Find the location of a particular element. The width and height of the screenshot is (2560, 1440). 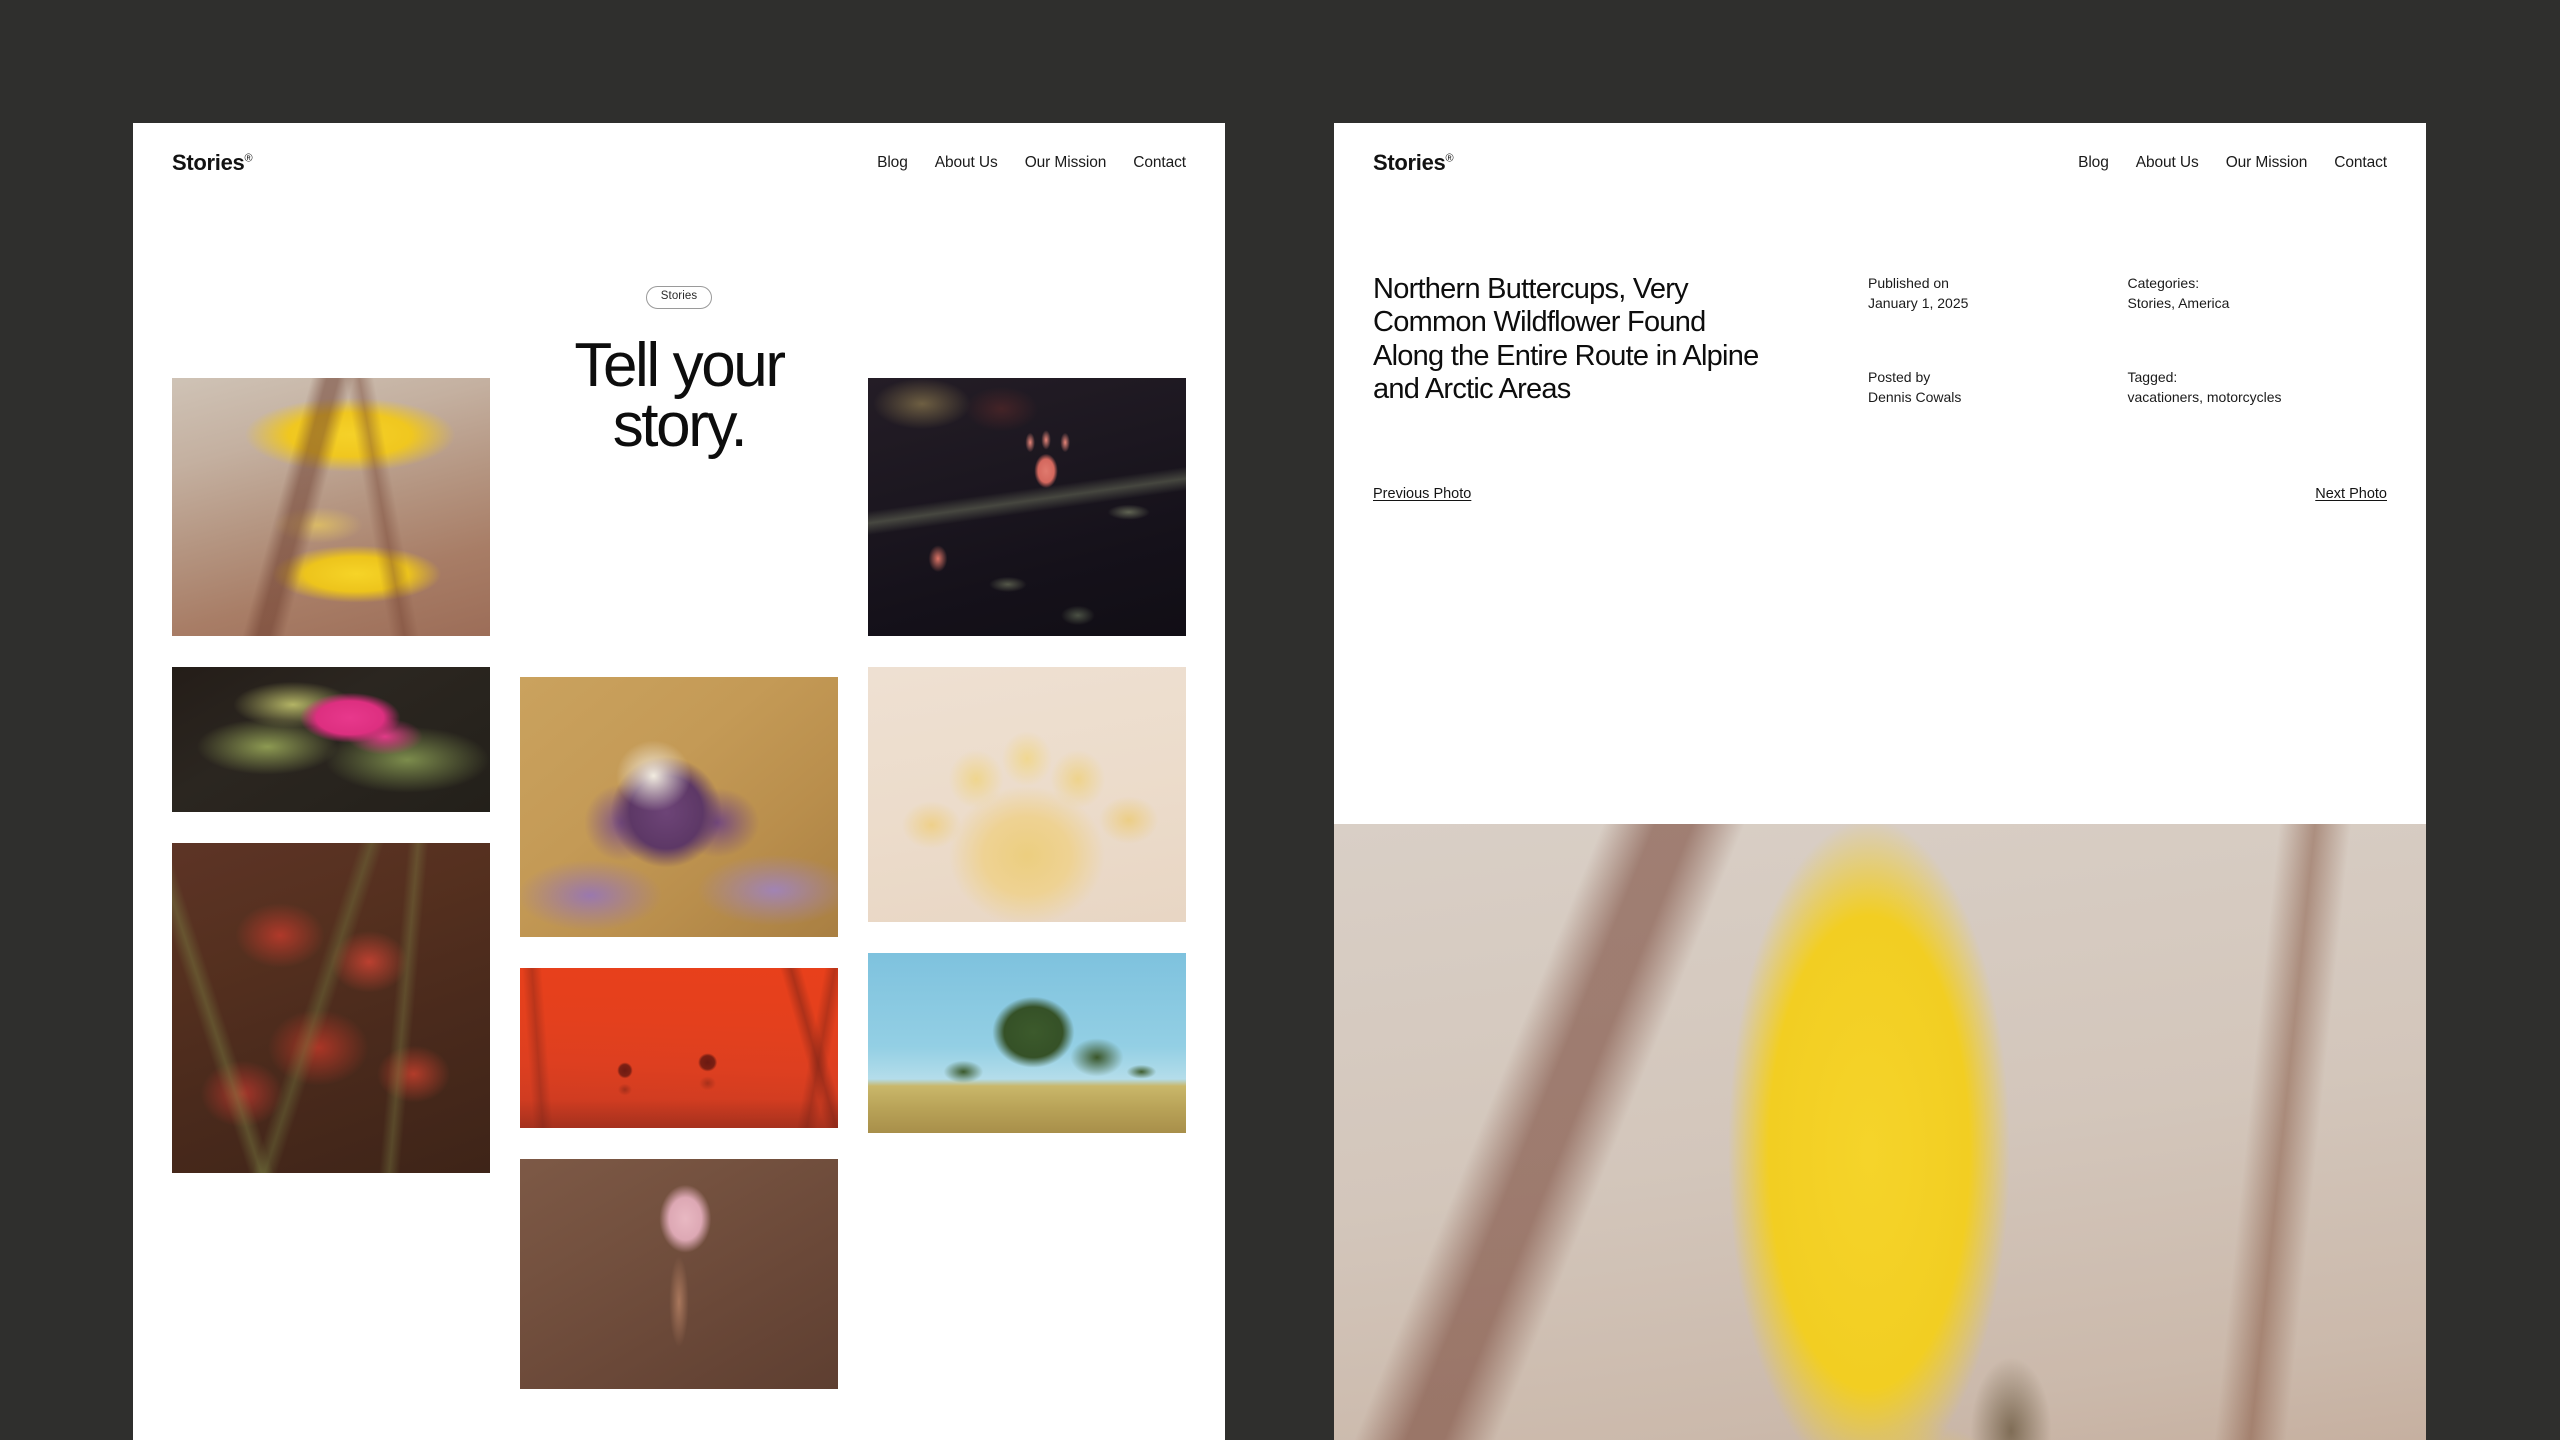

previous-photo-link: Previous Photo is located at coordinates (1422, 494).